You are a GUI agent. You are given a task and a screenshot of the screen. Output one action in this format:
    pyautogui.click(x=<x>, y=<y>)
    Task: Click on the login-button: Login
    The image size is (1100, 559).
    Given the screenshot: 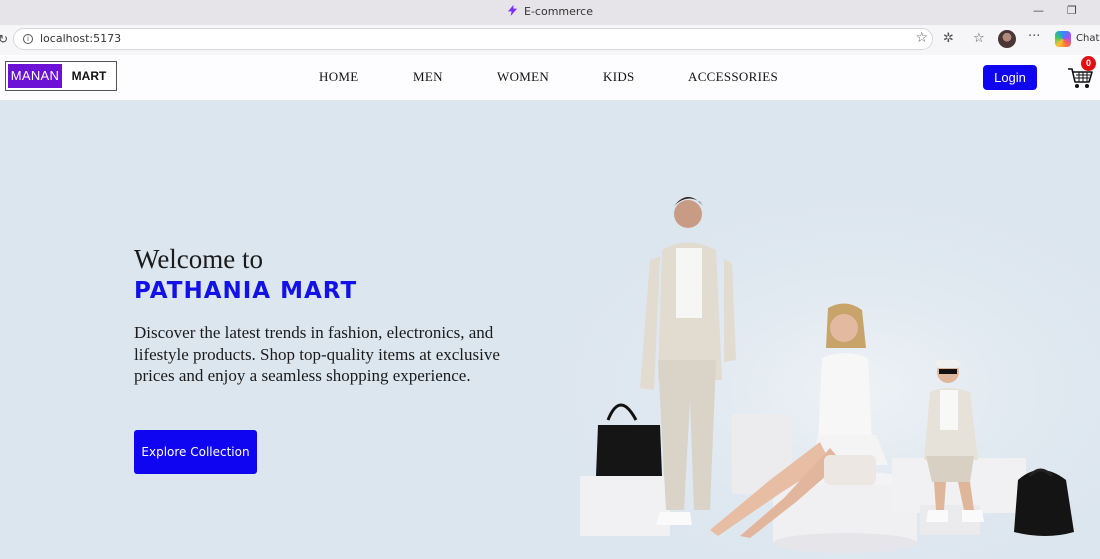 What is the action you would take?
    pyautogui.click(x=1010, y=77)
    